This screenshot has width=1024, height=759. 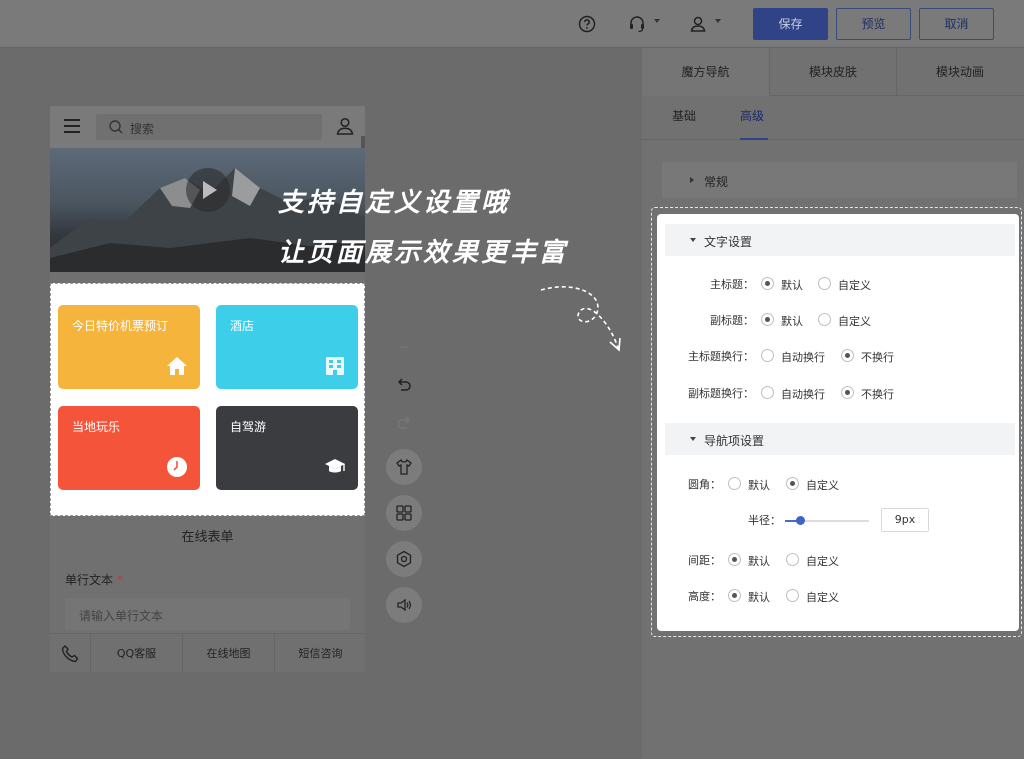 I want to click on nav-tile-hotel: 酒店, so click(x=287, y=347).